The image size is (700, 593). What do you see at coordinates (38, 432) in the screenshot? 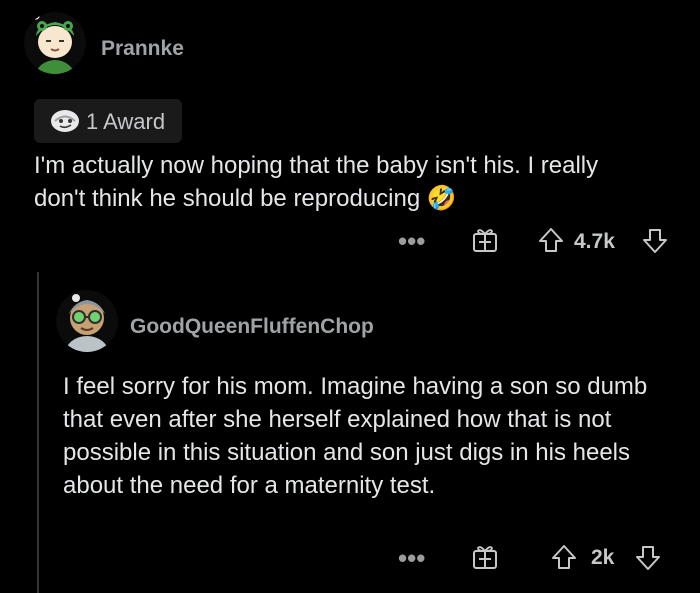
I see `thread-line` at bounding box center [38, 432].